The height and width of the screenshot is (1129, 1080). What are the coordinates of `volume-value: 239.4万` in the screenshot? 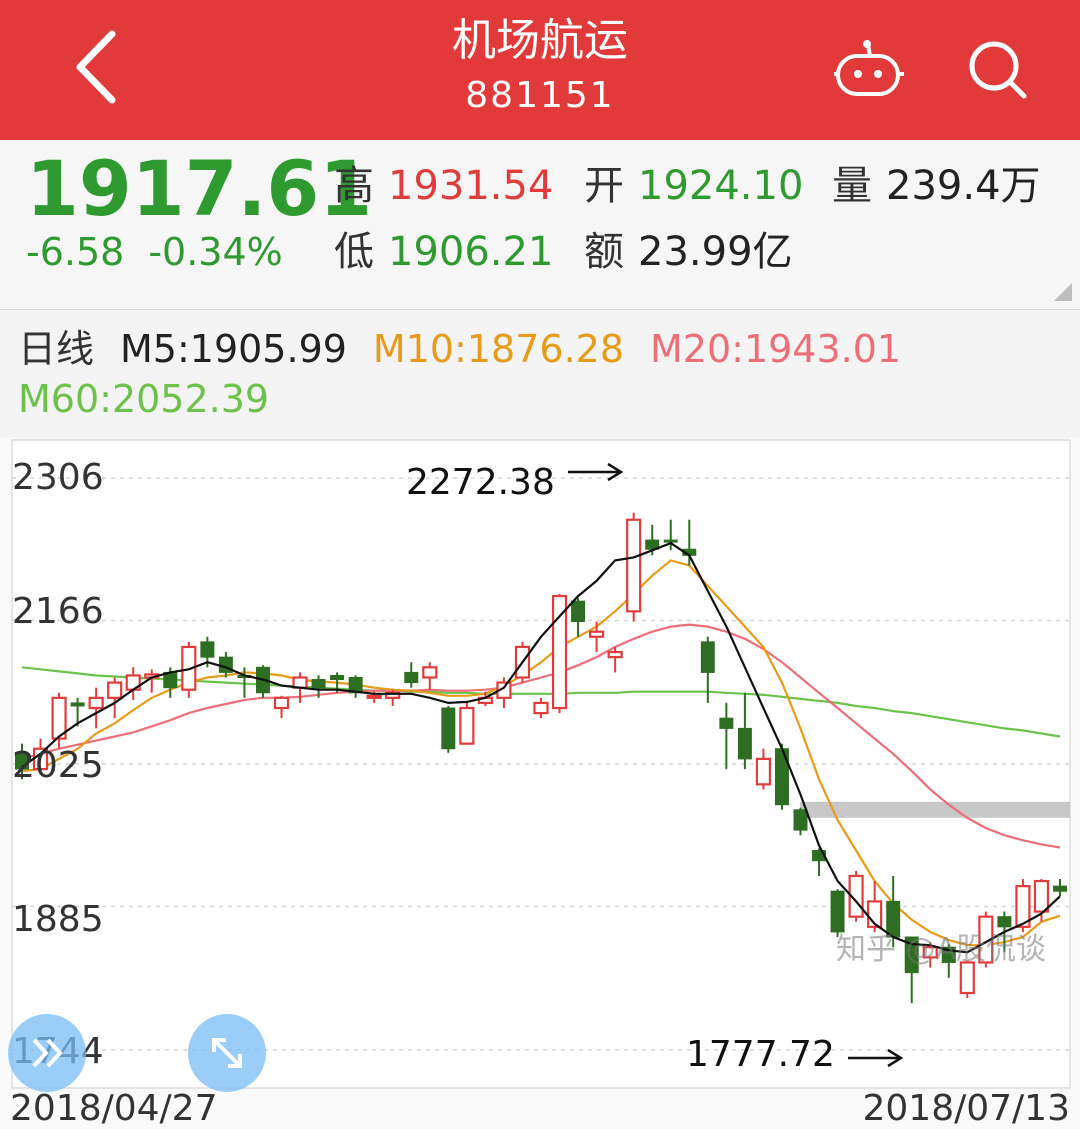 It's located at (963, 186).